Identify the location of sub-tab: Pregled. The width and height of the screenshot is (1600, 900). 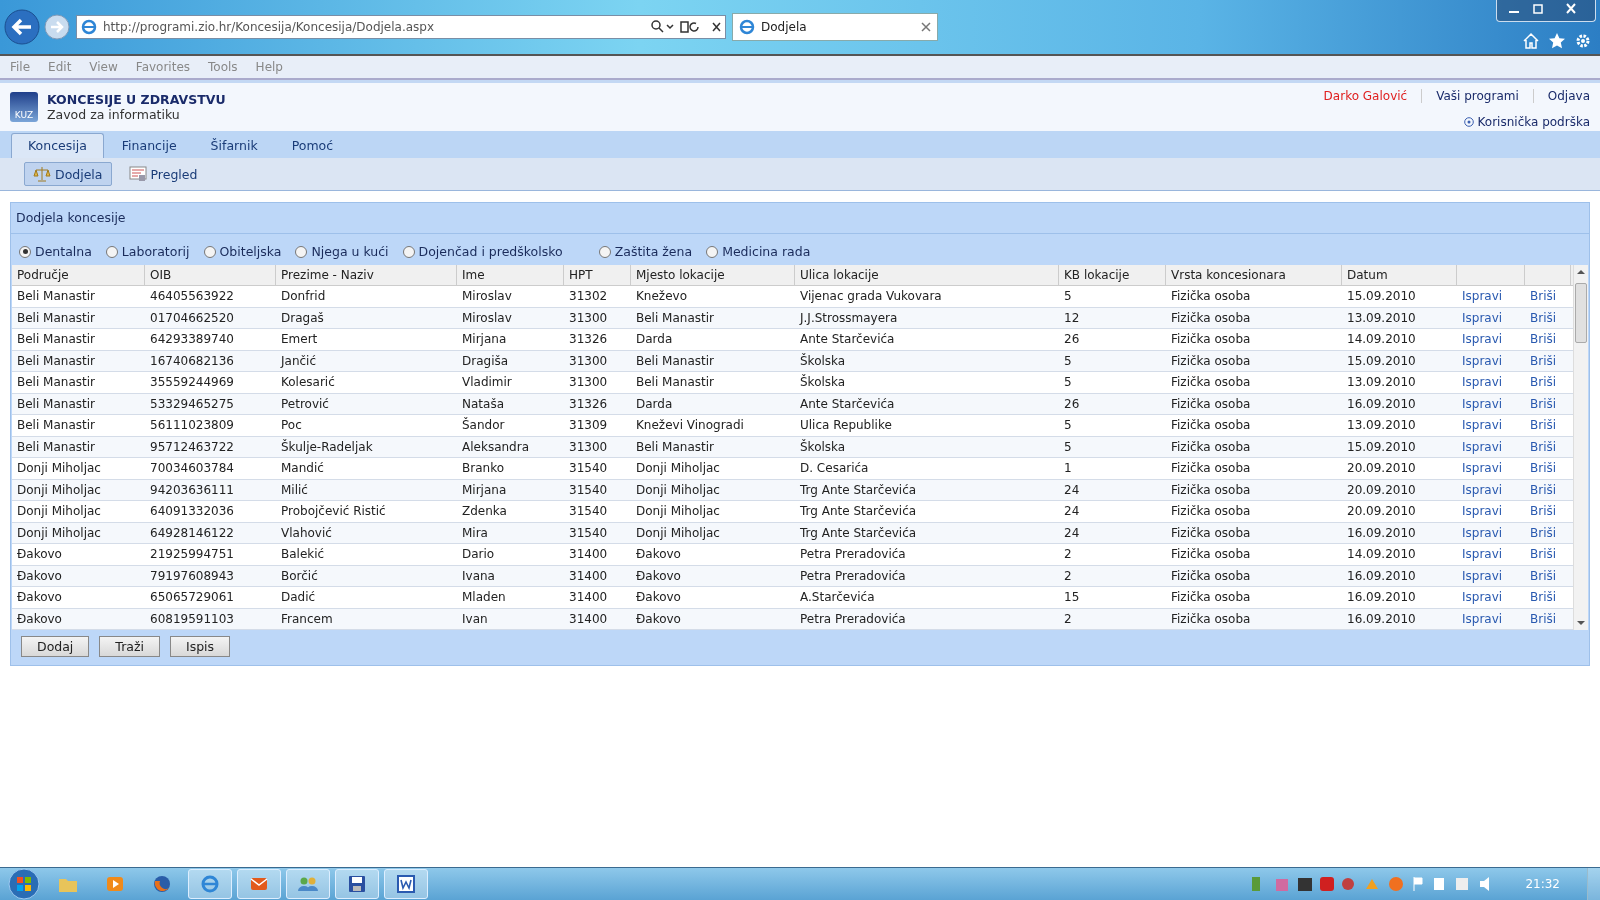
(163, 174).